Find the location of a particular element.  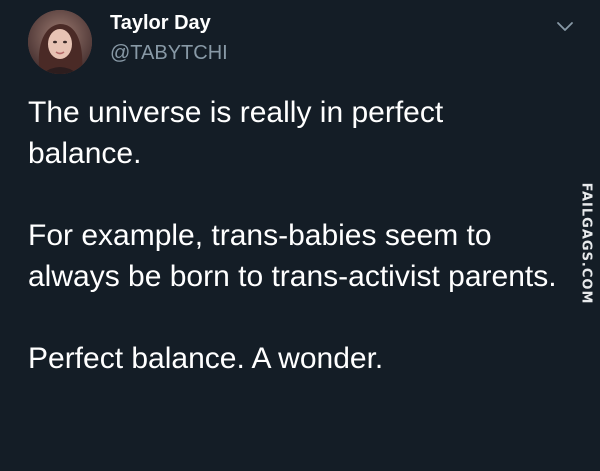

avatar is located at coordinates (60, 42).